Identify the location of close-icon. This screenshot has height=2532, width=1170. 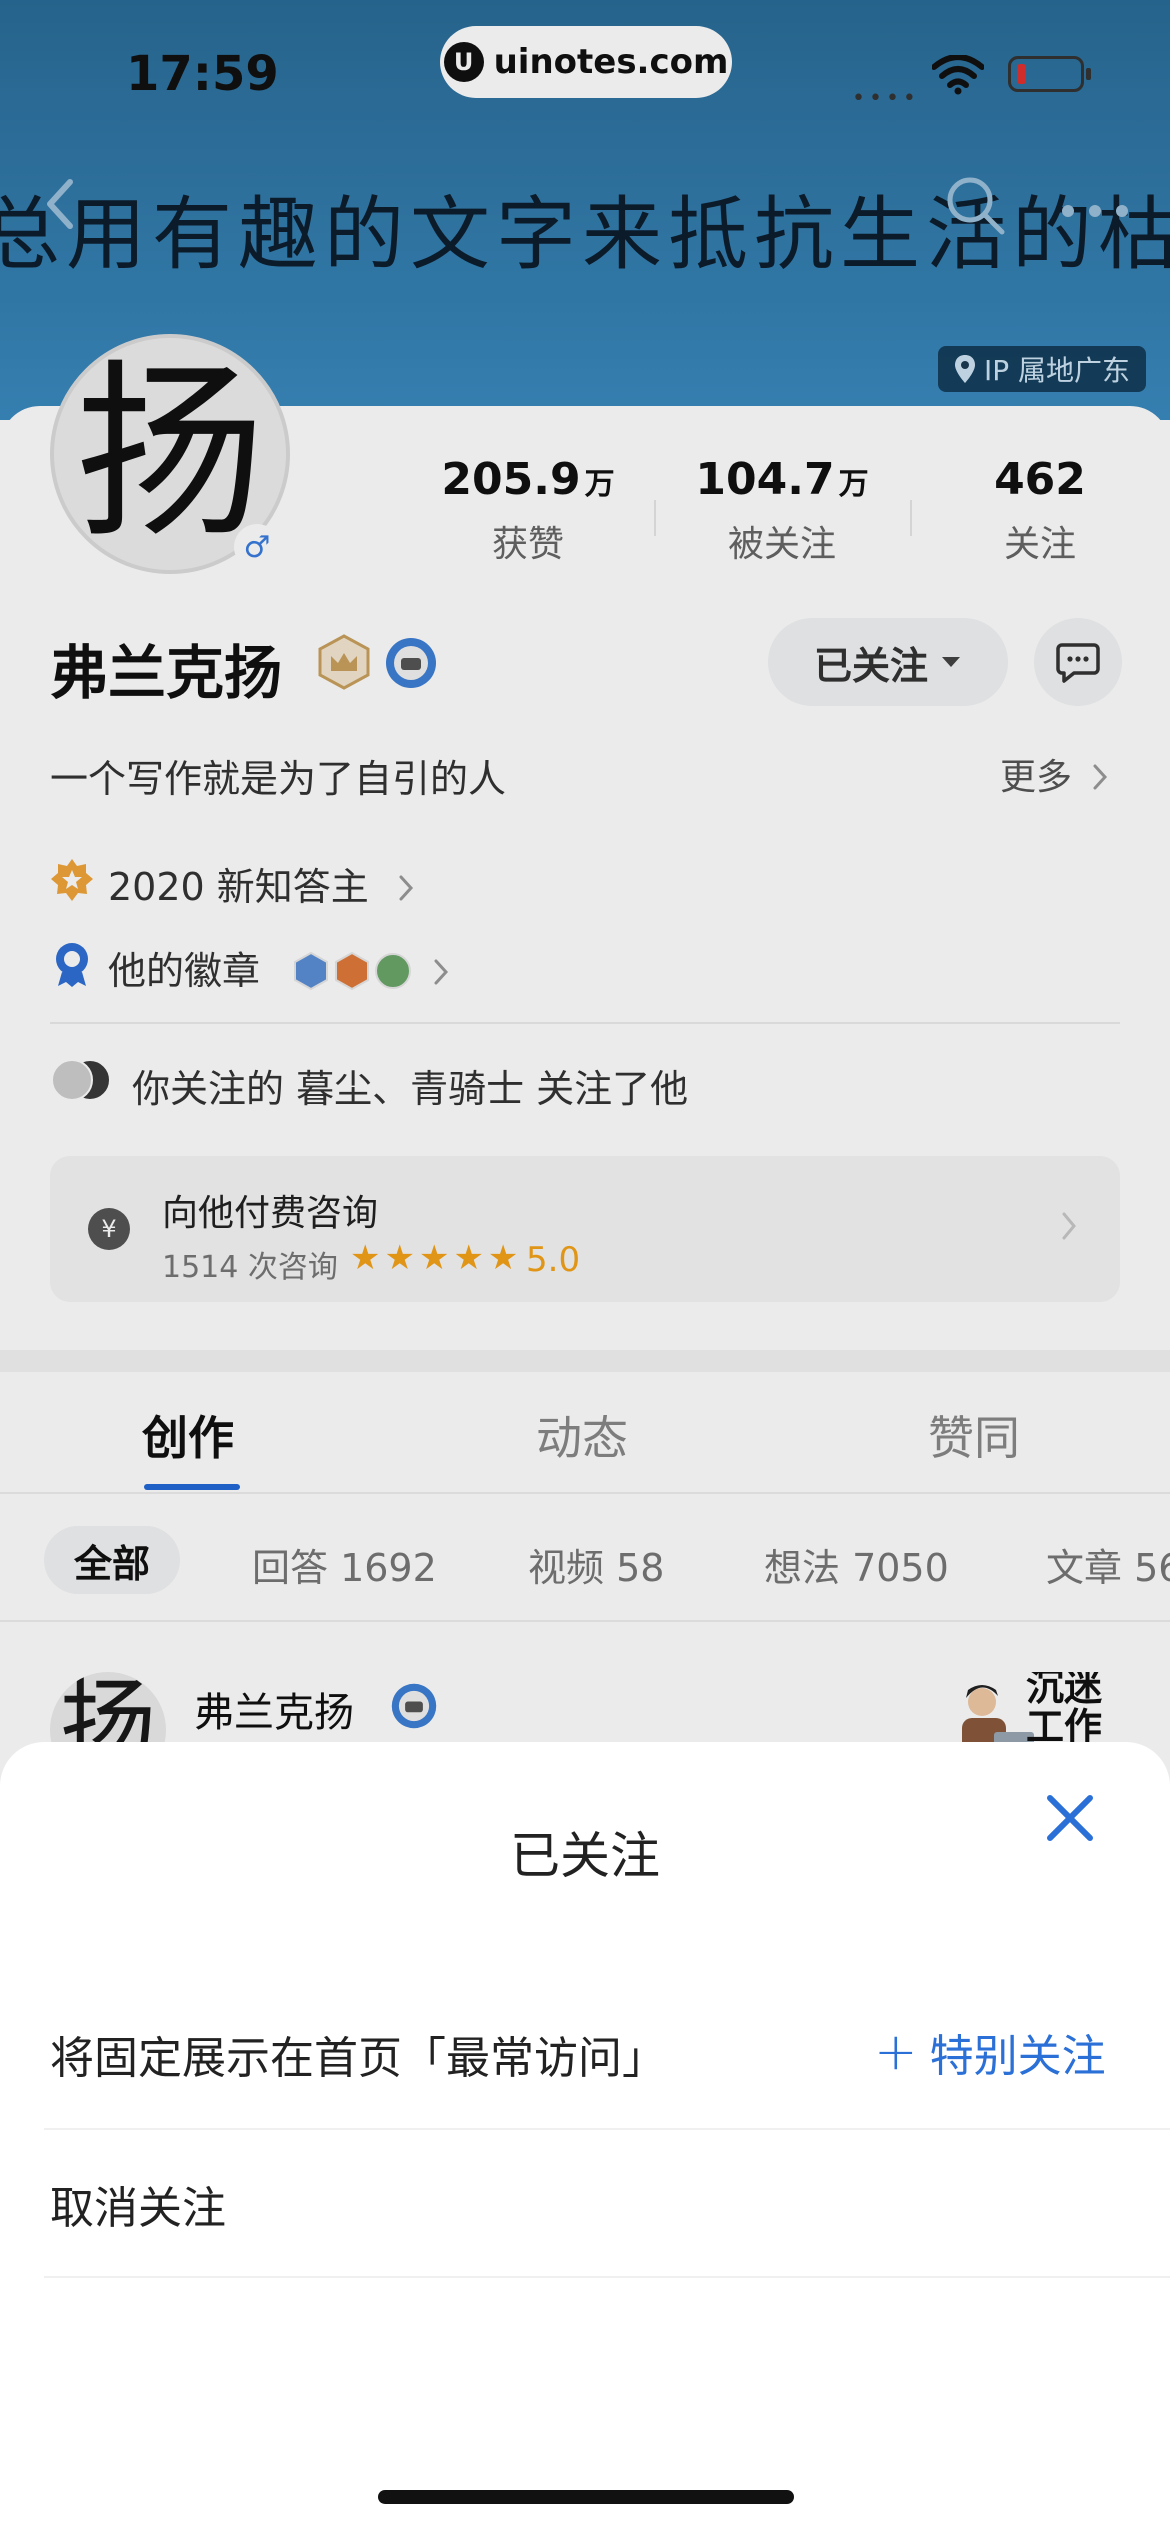
(1070, 1818).